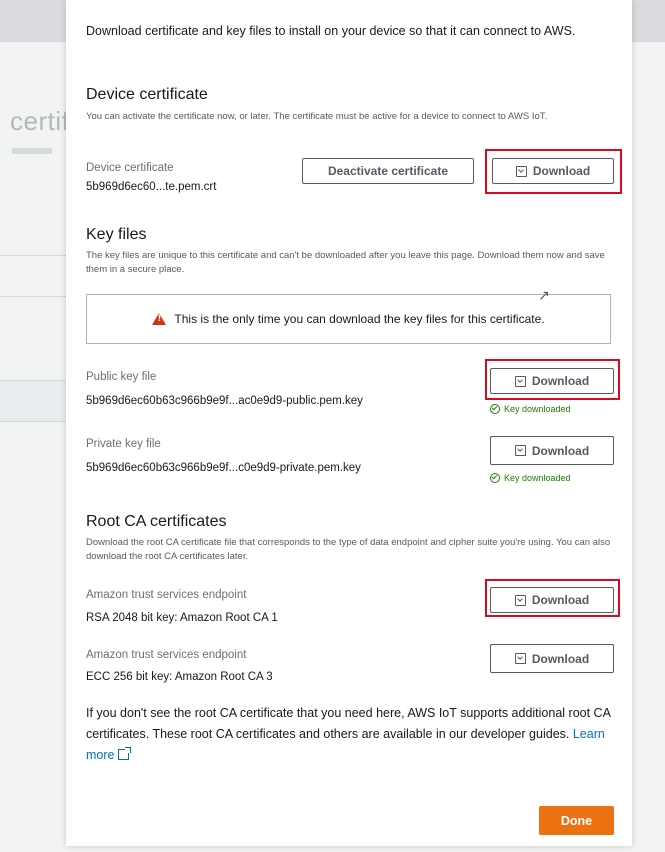  I want to click on private-key-label: Private key file, so click(123, 444).